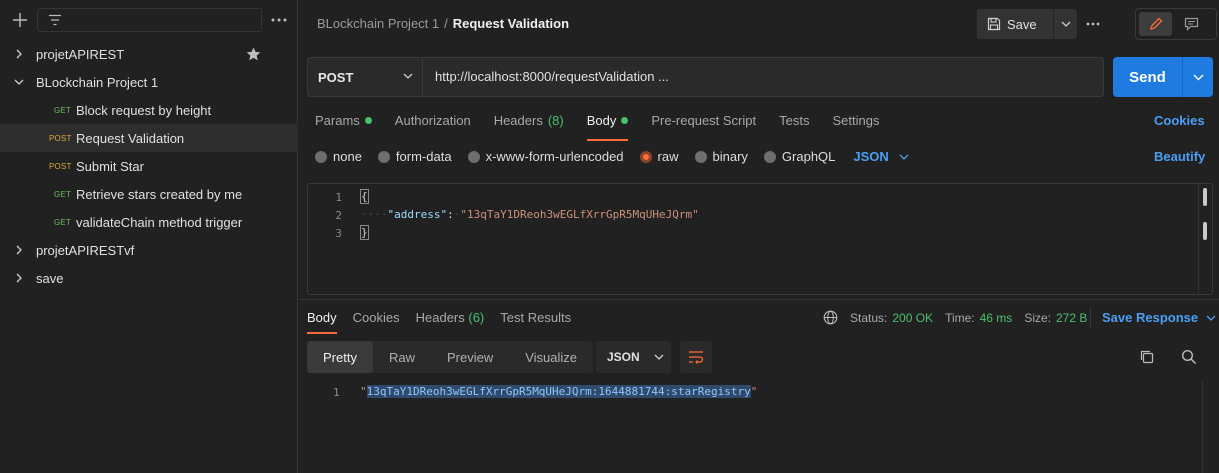 The image size is (1219, 473). Describe the element at coordinates (1065, 24) in the screenshot. I see `save-dropdown-button` at that location.